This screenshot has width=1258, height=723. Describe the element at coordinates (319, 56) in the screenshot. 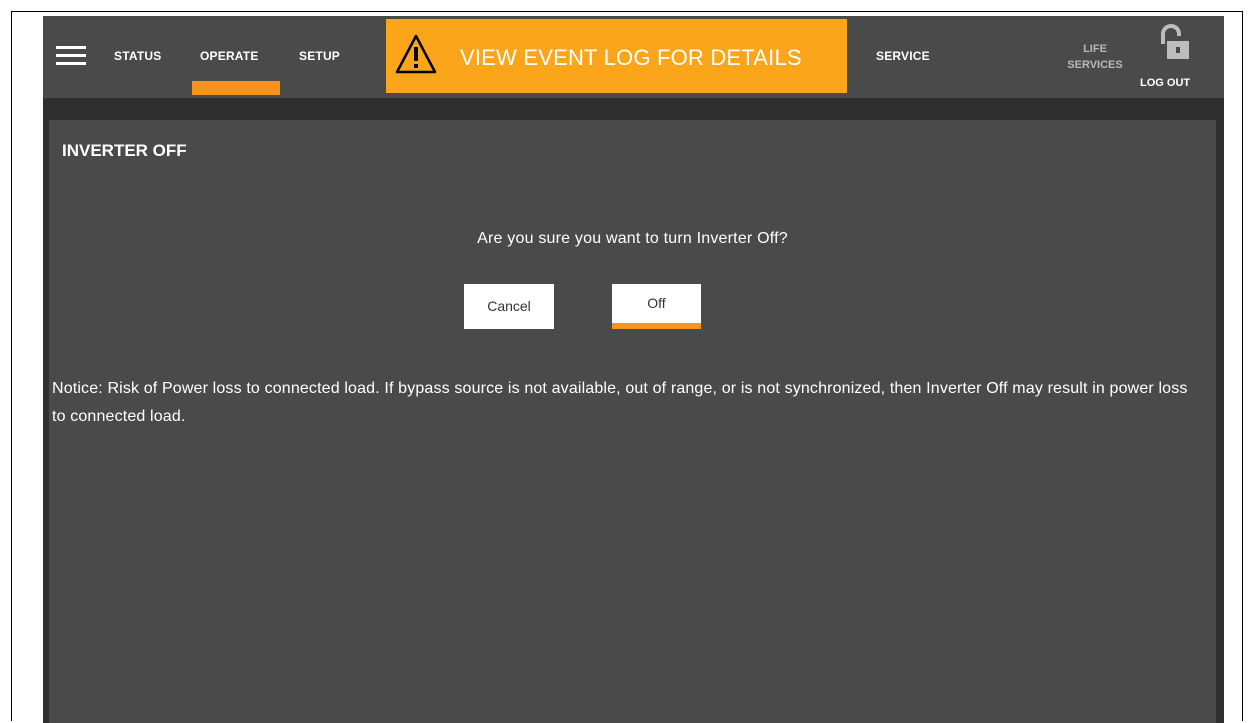

I see `nav-tab-setup: SETUP` at that location.